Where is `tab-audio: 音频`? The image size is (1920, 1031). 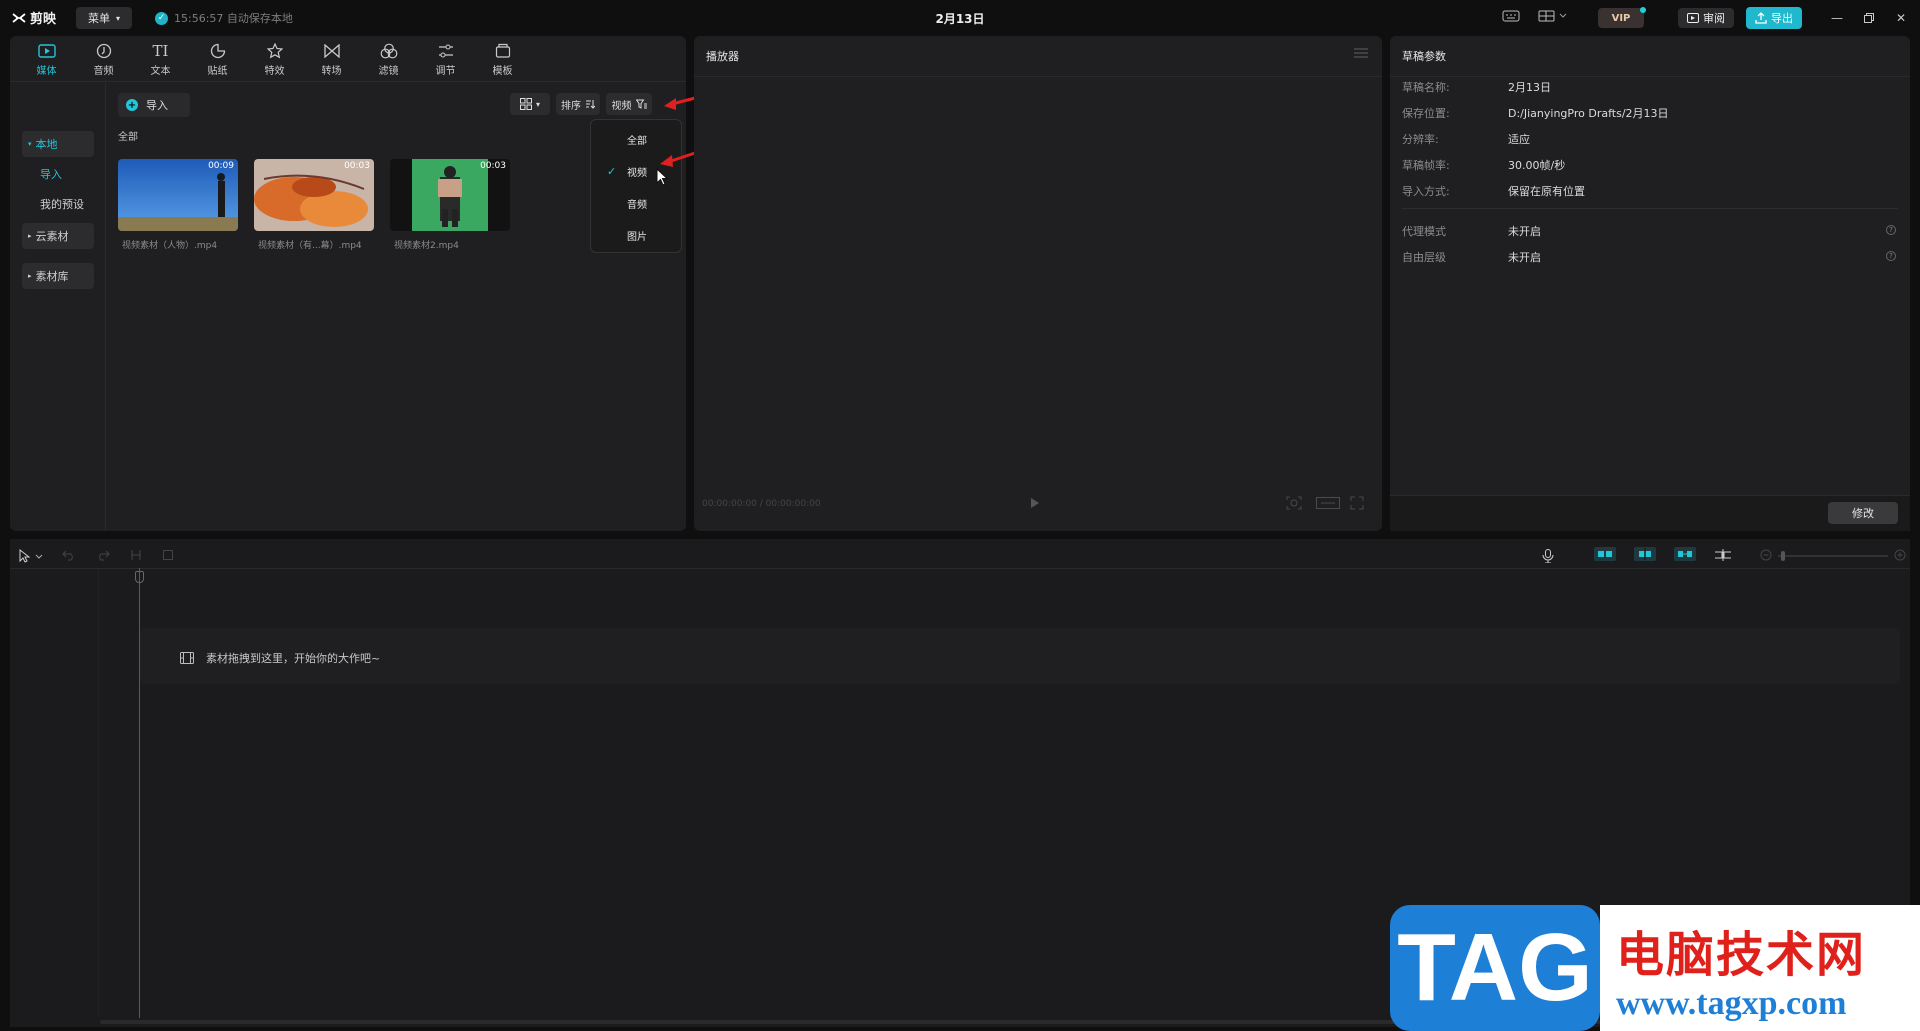
tab-audio: 音频 is located at coordinates (103, 59).